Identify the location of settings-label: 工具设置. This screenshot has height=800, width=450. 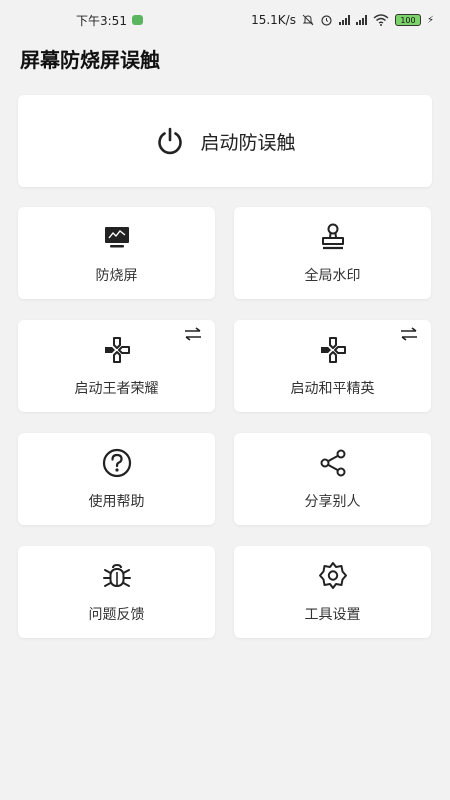
(332, 615).